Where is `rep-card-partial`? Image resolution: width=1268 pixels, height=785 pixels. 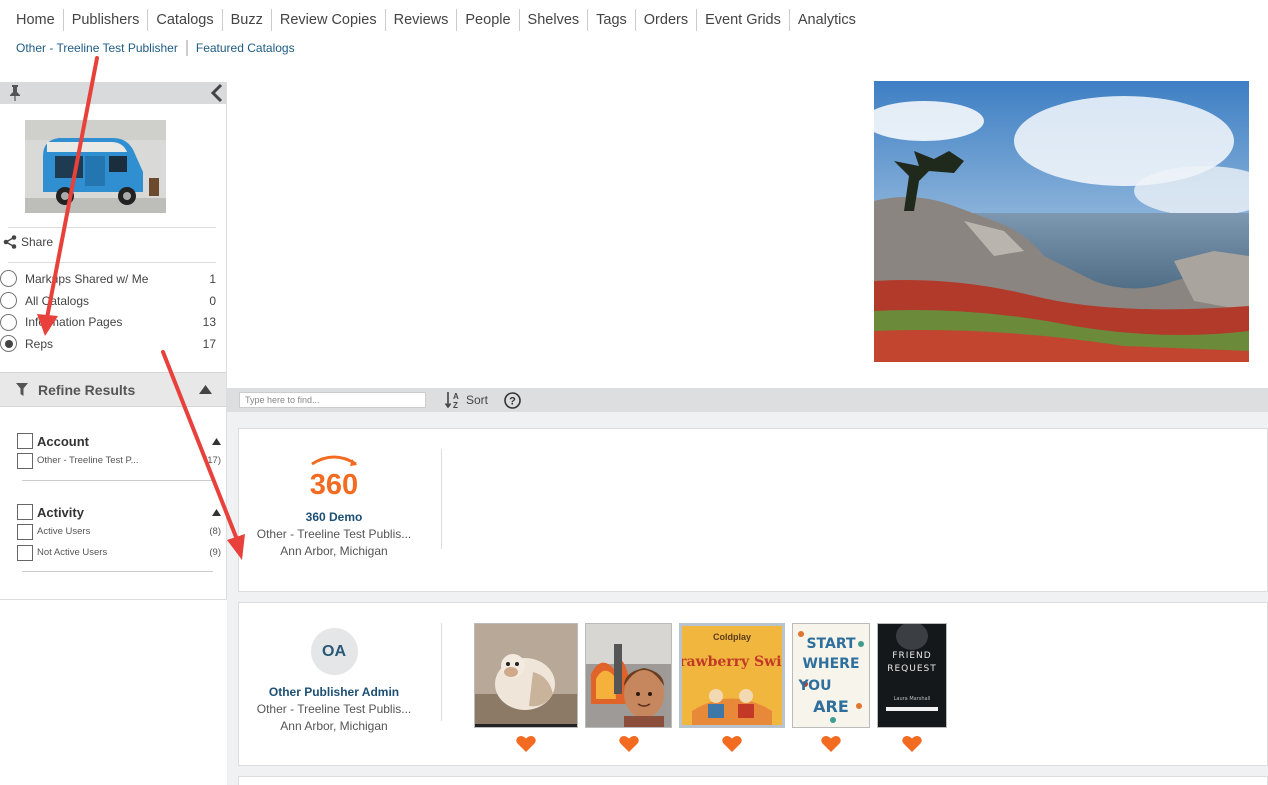 rep-card-partial is located at coordinates (753, 780).